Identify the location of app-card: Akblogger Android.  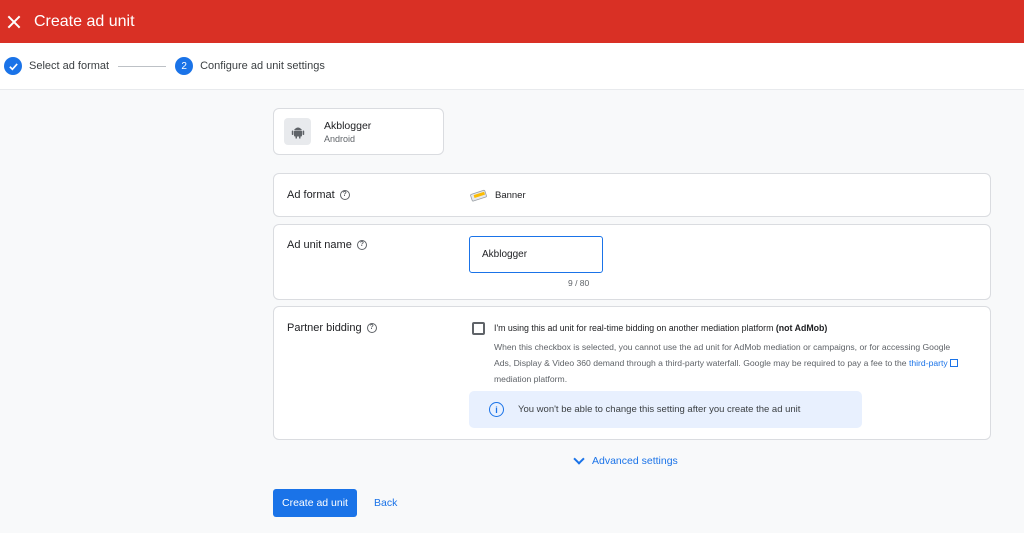
(358, 131).